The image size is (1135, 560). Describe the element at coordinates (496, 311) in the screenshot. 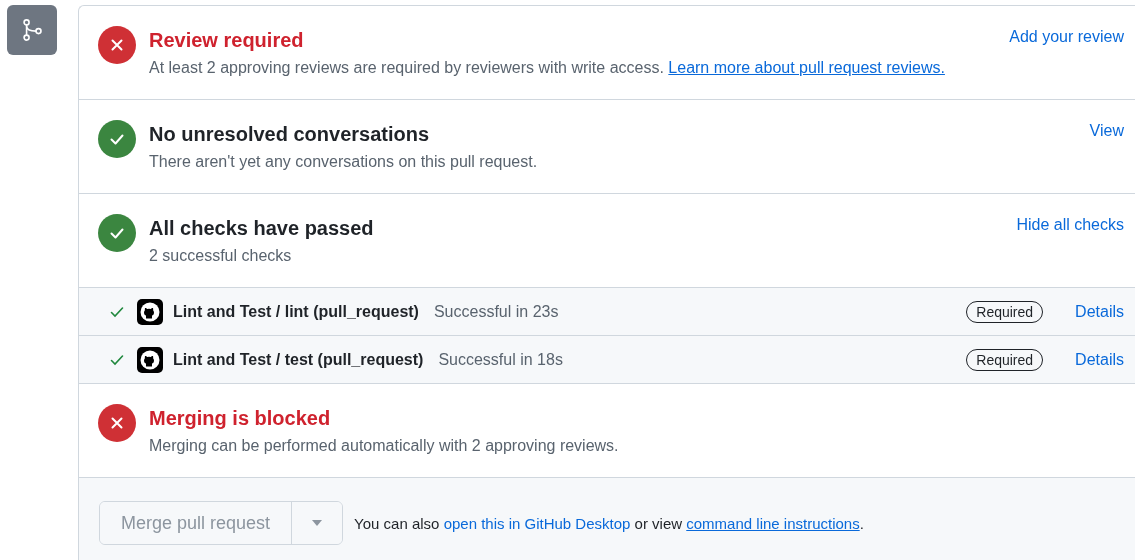

I see `check-result: Successful in 23s` at that location.